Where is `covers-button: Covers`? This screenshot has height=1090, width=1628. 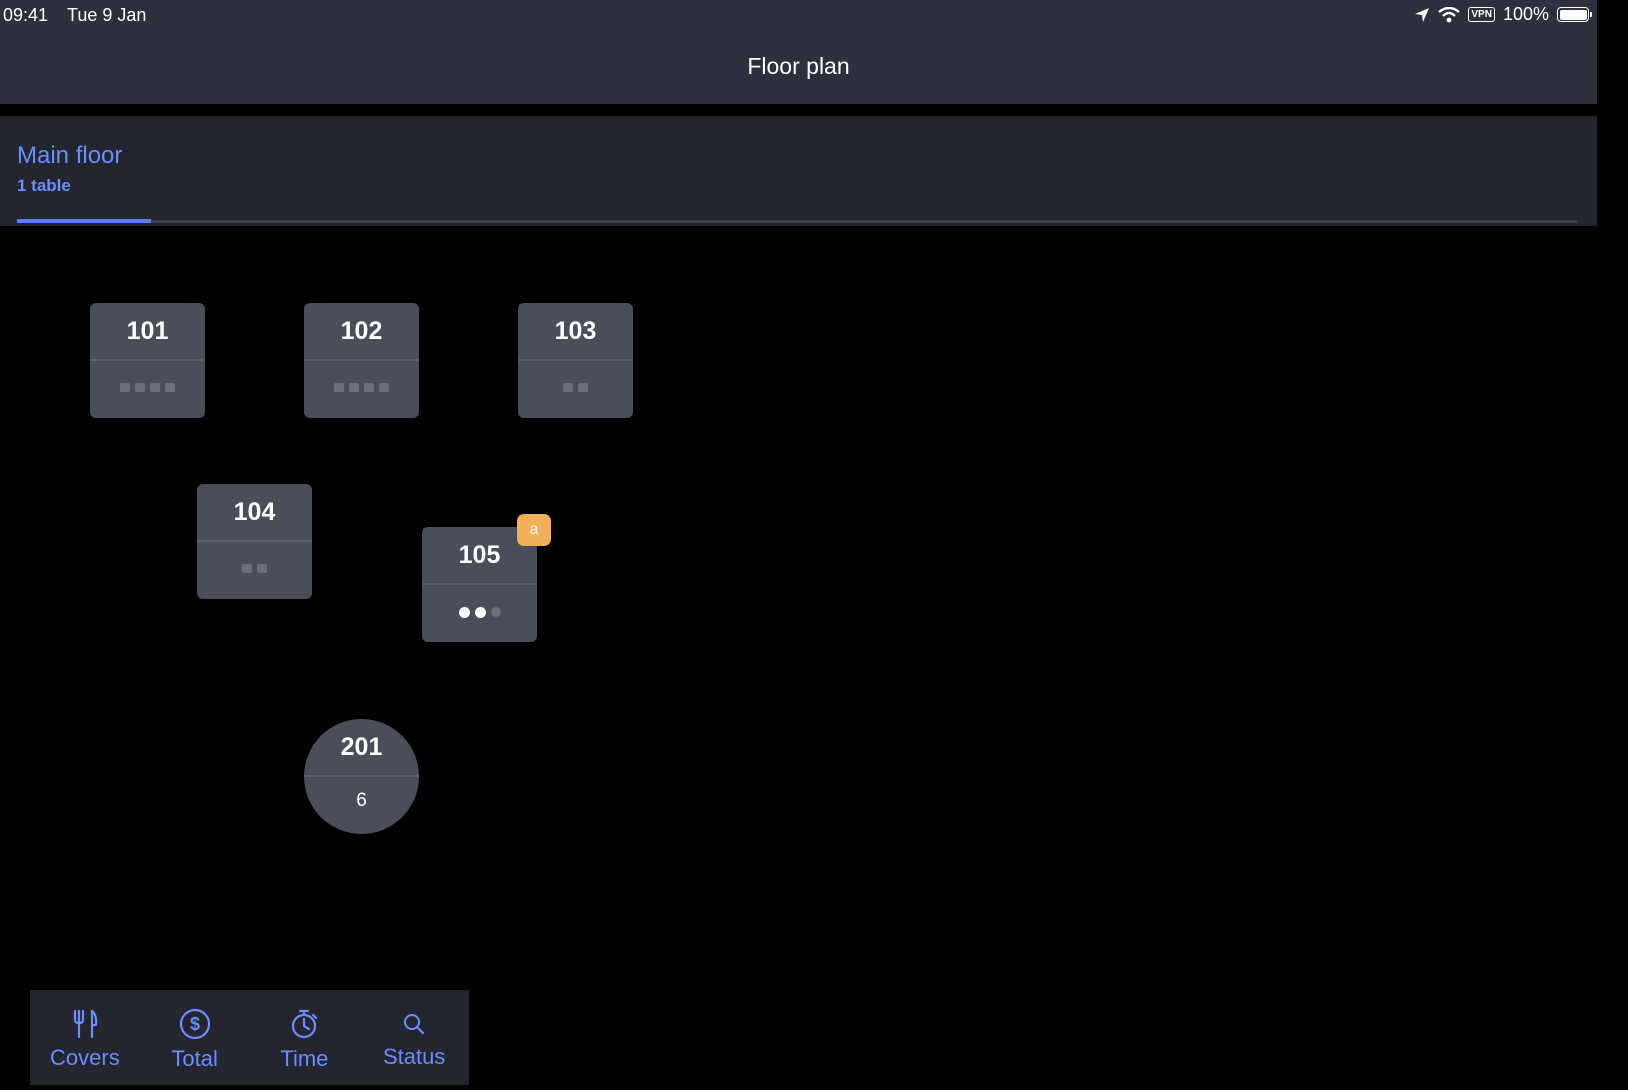
covers-button: Covers is located at coordinates (85, 1037).